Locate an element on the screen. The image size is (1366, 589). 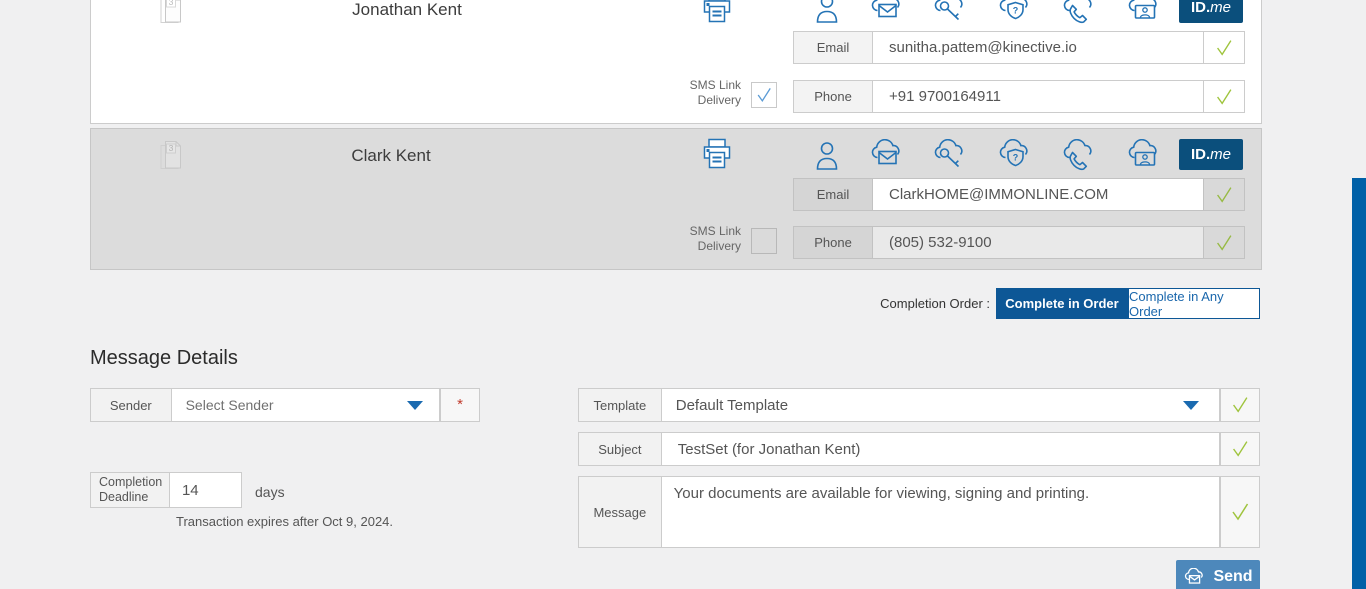
vertical-scrollbar-thumb is located at coordinates (1359, 383).